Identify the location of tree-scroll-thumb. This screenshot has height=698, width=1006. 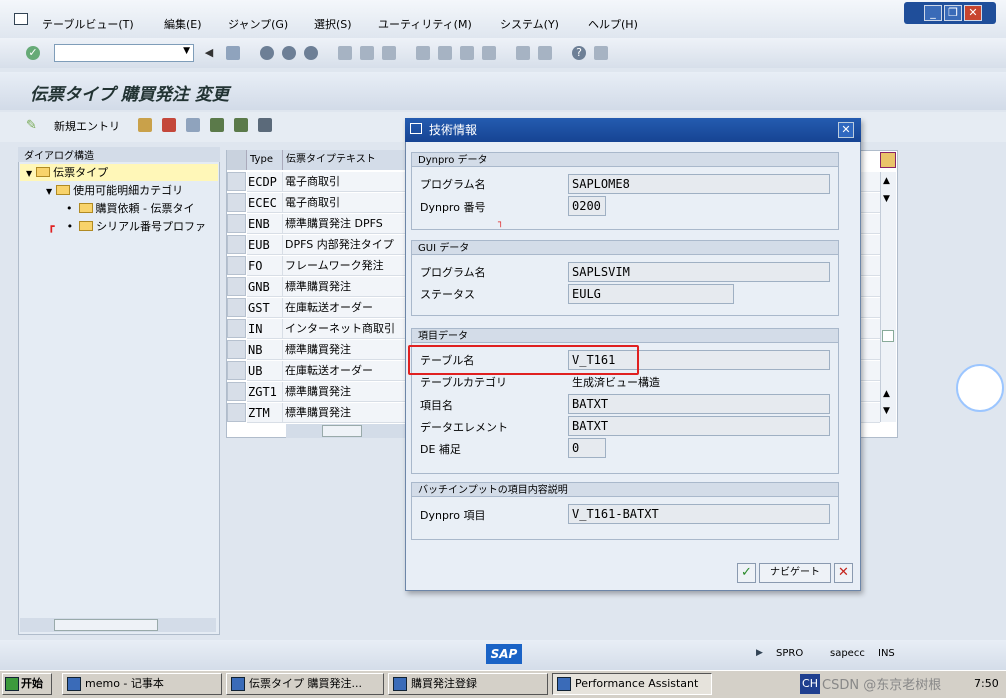
(106, 625).